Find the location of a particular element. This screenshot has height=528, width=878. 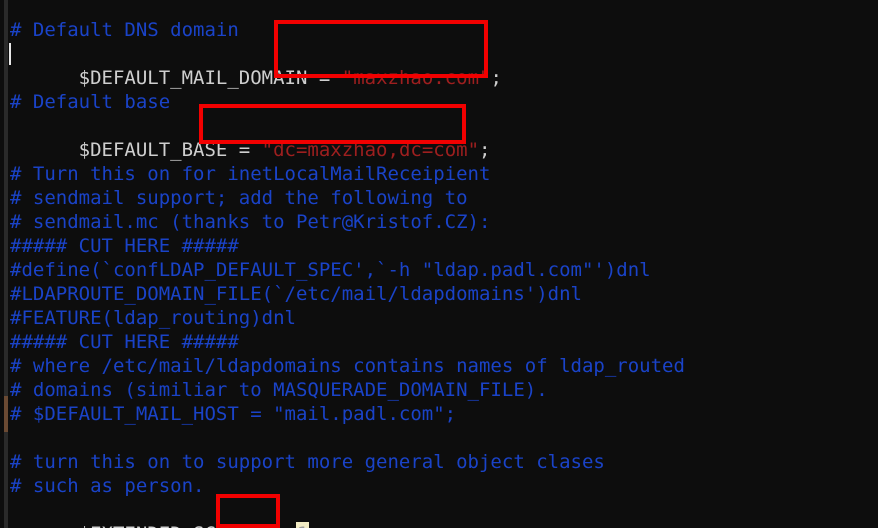

semicolon-default-base: ; is located at coordinates (485, 150).